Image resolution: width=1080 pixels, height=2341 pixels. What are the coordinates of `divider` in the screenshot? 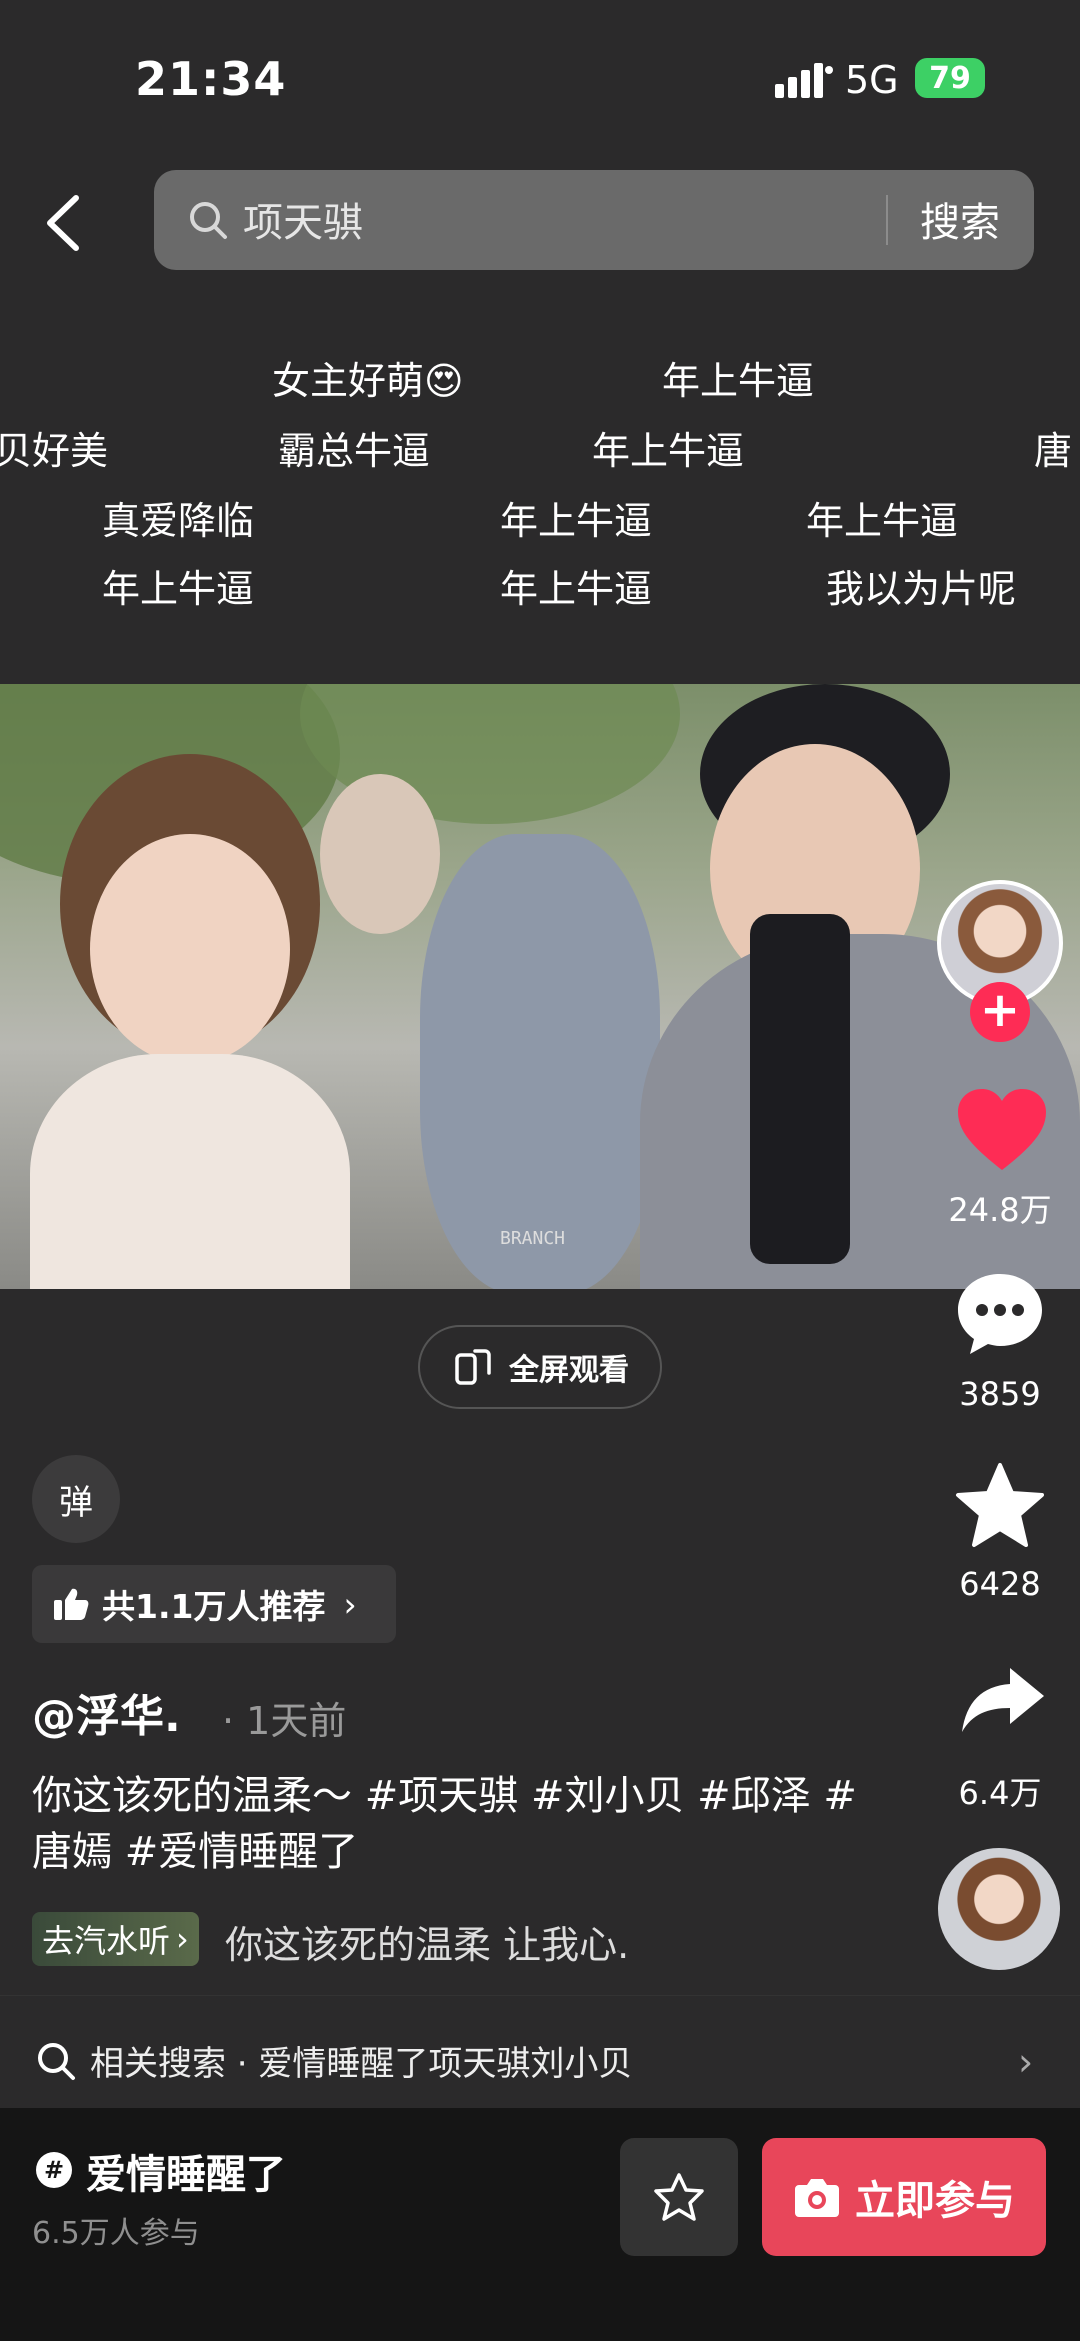 It's located at (540, 1995).